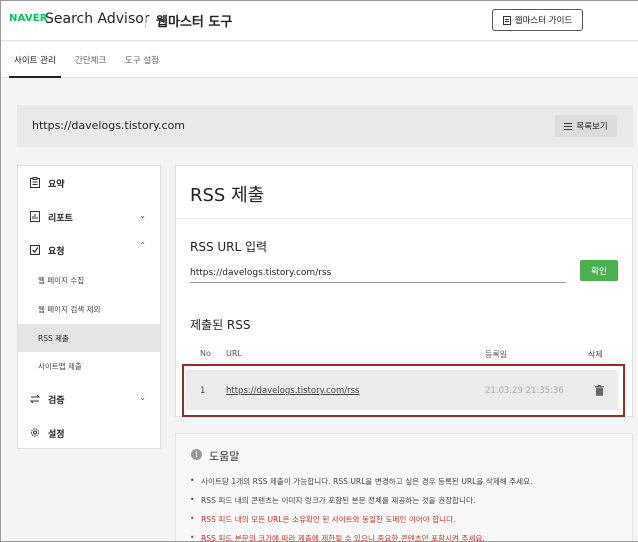  Describe the element at coordinates (496, 354) in the screenshot. I see `column-header-date: 등록일` at that location.